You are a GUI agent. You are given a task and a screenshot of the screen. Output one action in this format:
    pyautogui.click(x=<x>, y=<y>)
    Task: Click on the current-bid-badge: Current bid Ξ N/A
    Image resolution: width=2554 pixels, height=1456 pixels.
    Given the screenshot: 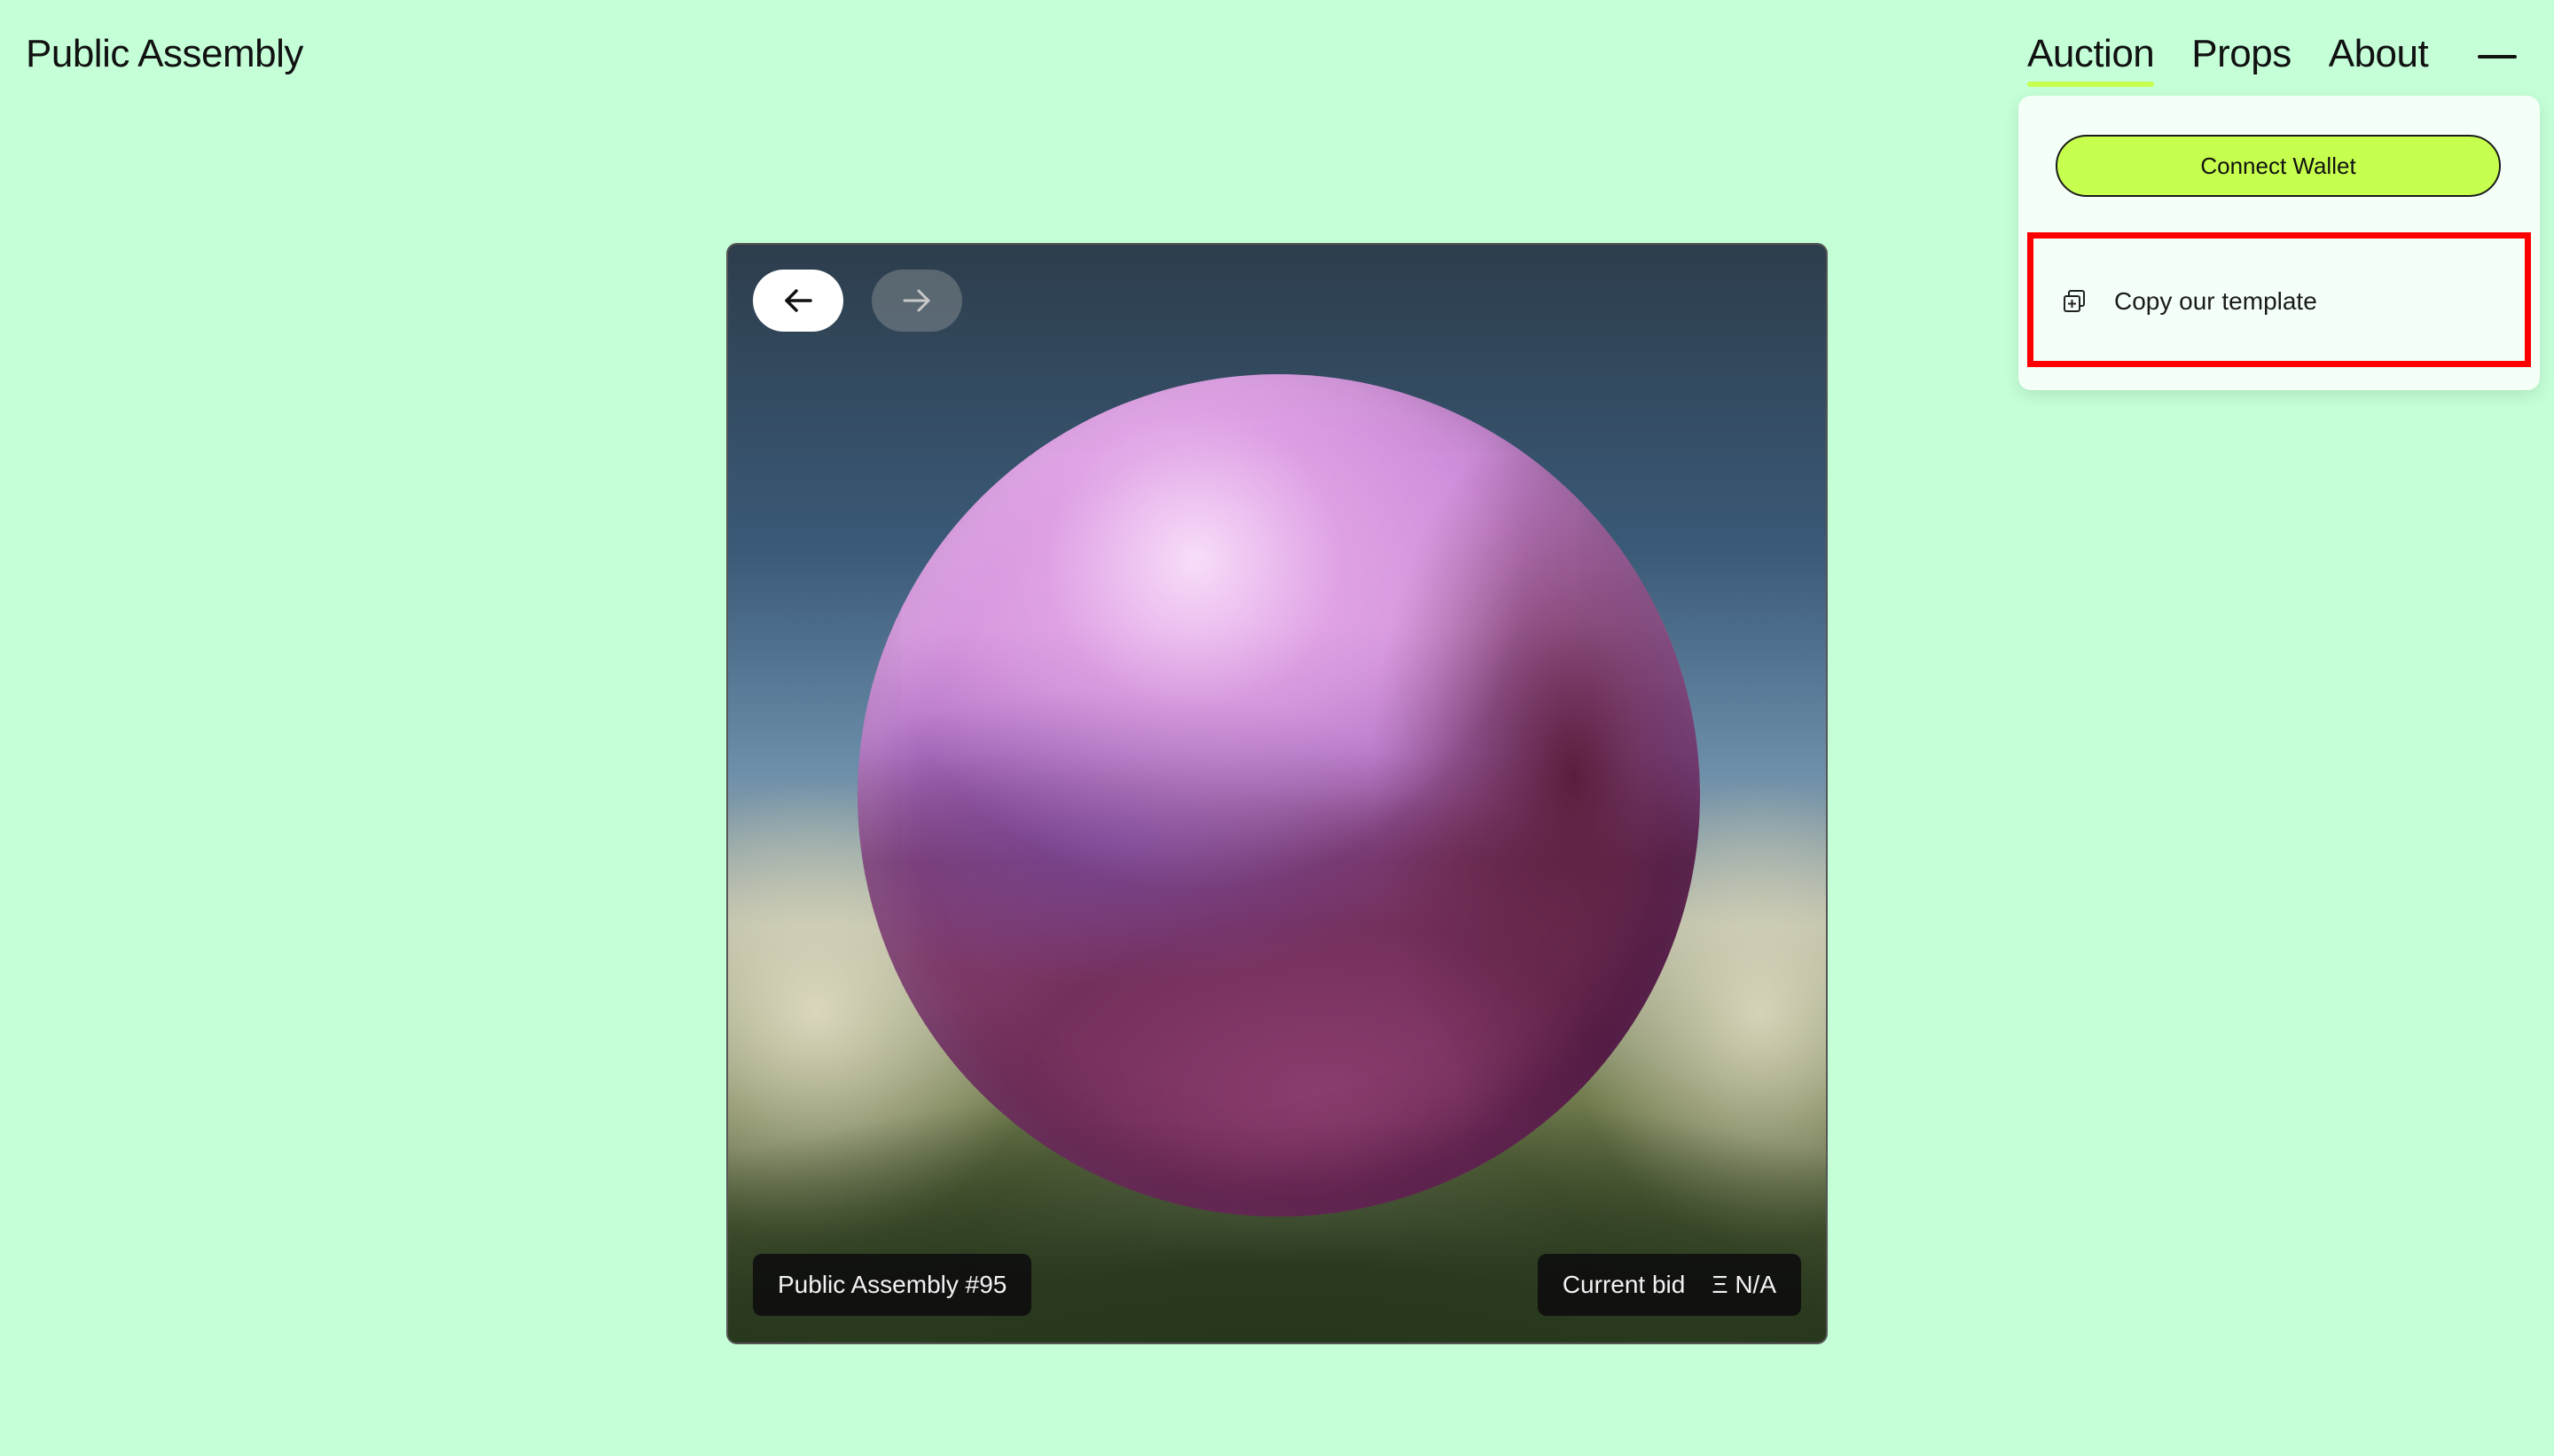 What is the action you would take?
    pyautogui.click(x=1669, y=1285)
    